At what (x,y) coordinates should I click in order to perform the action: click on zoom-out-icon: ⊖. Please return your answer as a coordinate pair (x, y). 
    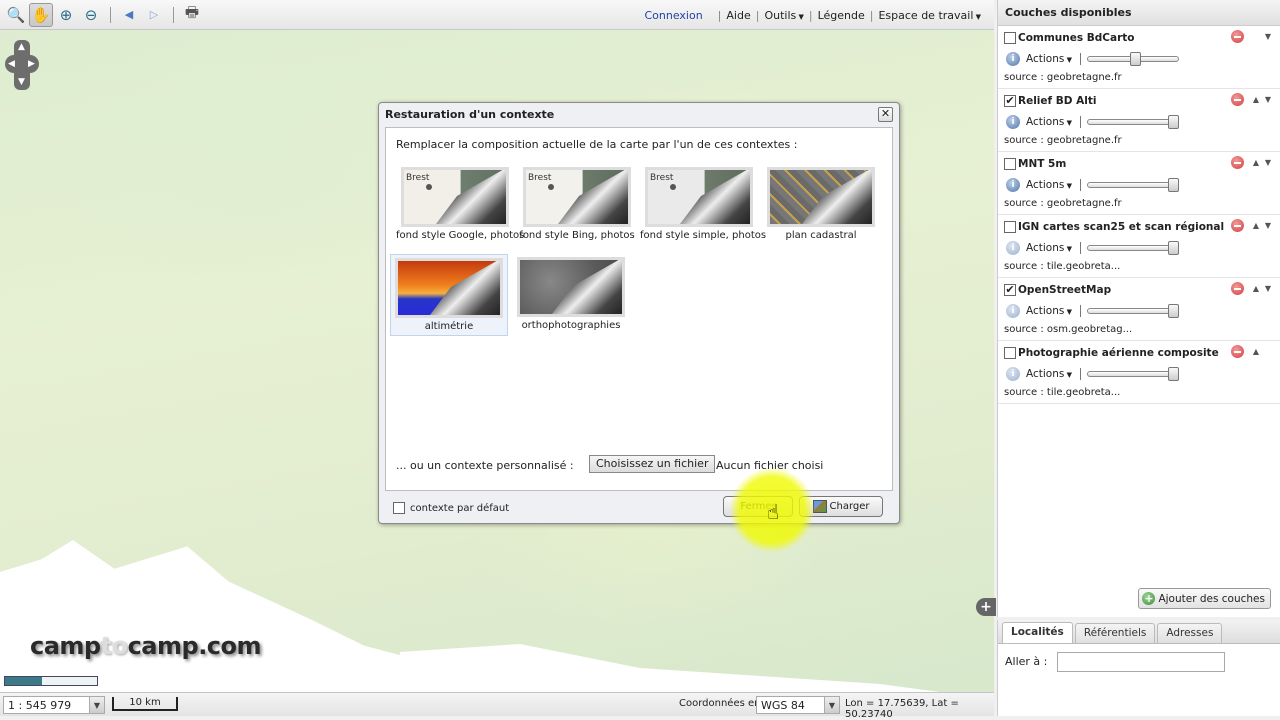
    Looking at the image, I should click on (91, 14).